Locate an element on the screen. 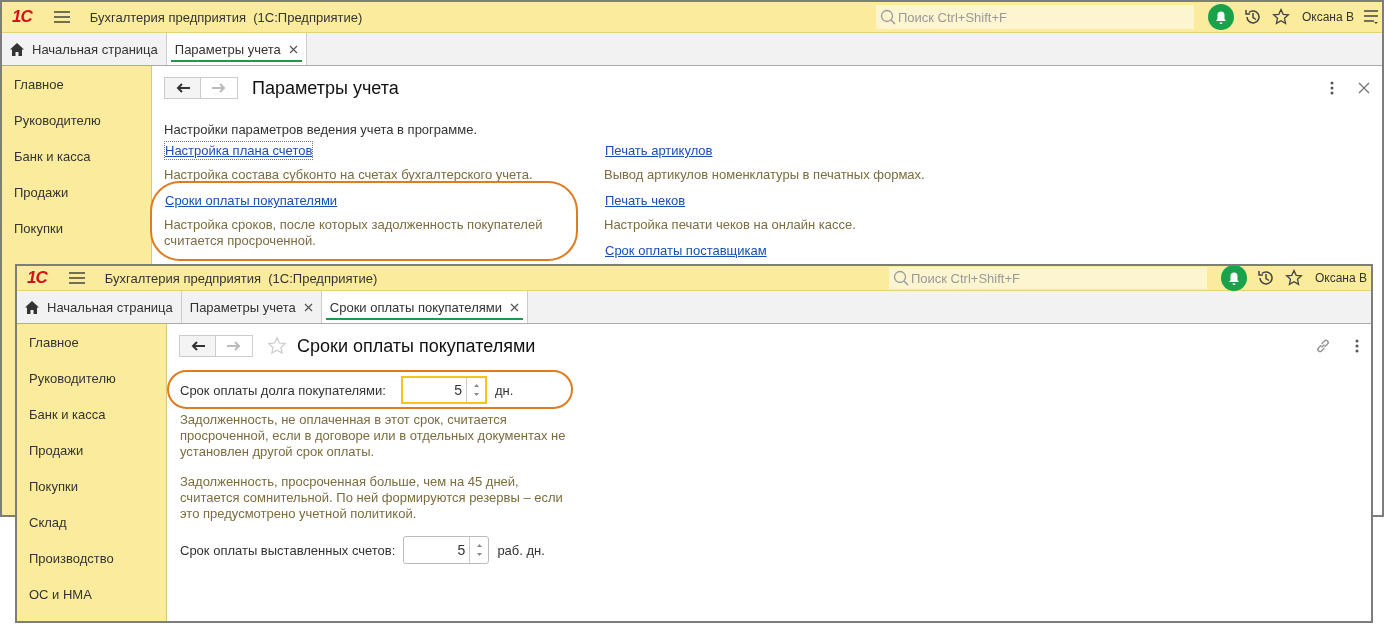  unit-label: раб. дн. is located at coordinates (521, 550).